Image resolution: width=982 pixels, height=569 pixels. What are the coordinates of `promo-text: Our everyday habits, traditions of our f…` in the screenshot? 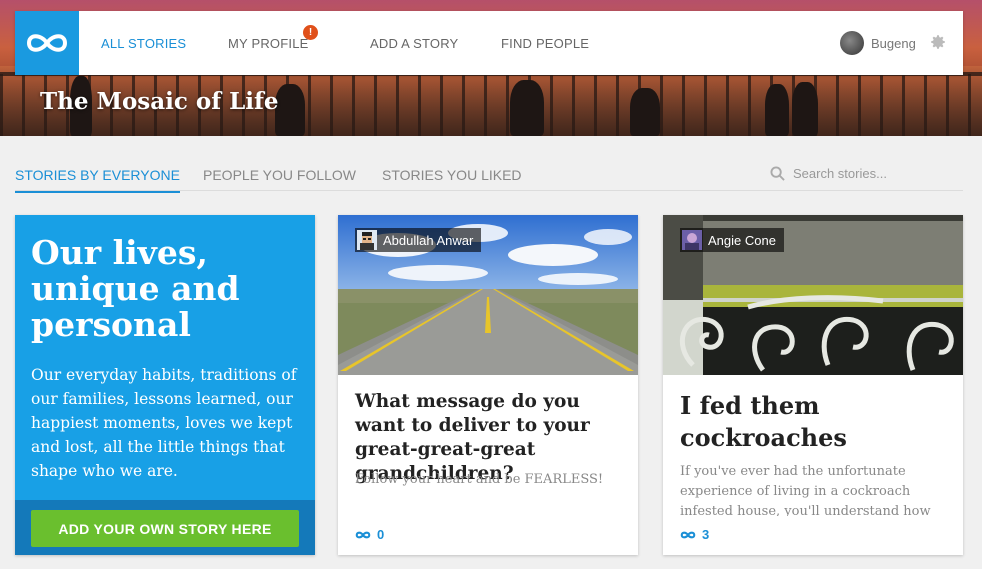 It's located at (164, 423).